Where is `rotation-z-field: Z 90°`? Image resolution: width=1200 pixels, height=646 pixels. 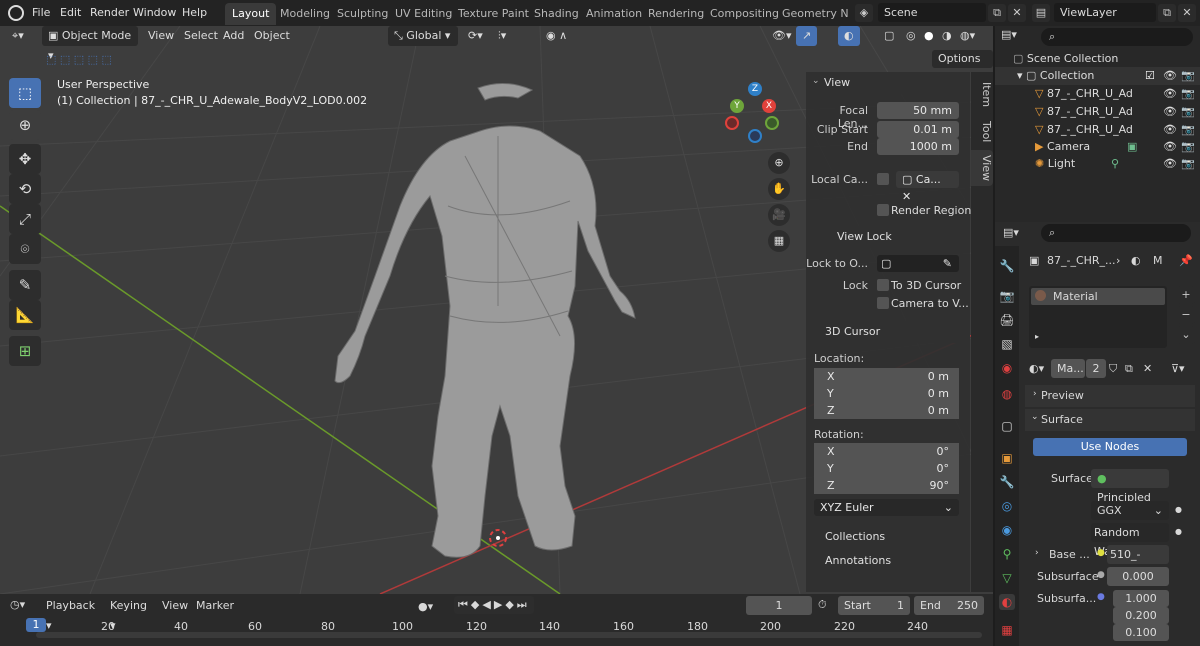
rotation-z-field: Z 90° is located at coordinates (886, 485).